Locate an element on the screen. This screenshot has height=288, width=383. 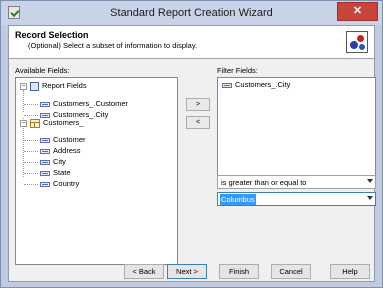
filter-fields-label: Filter Fields: is located at coordinates (237, 70).